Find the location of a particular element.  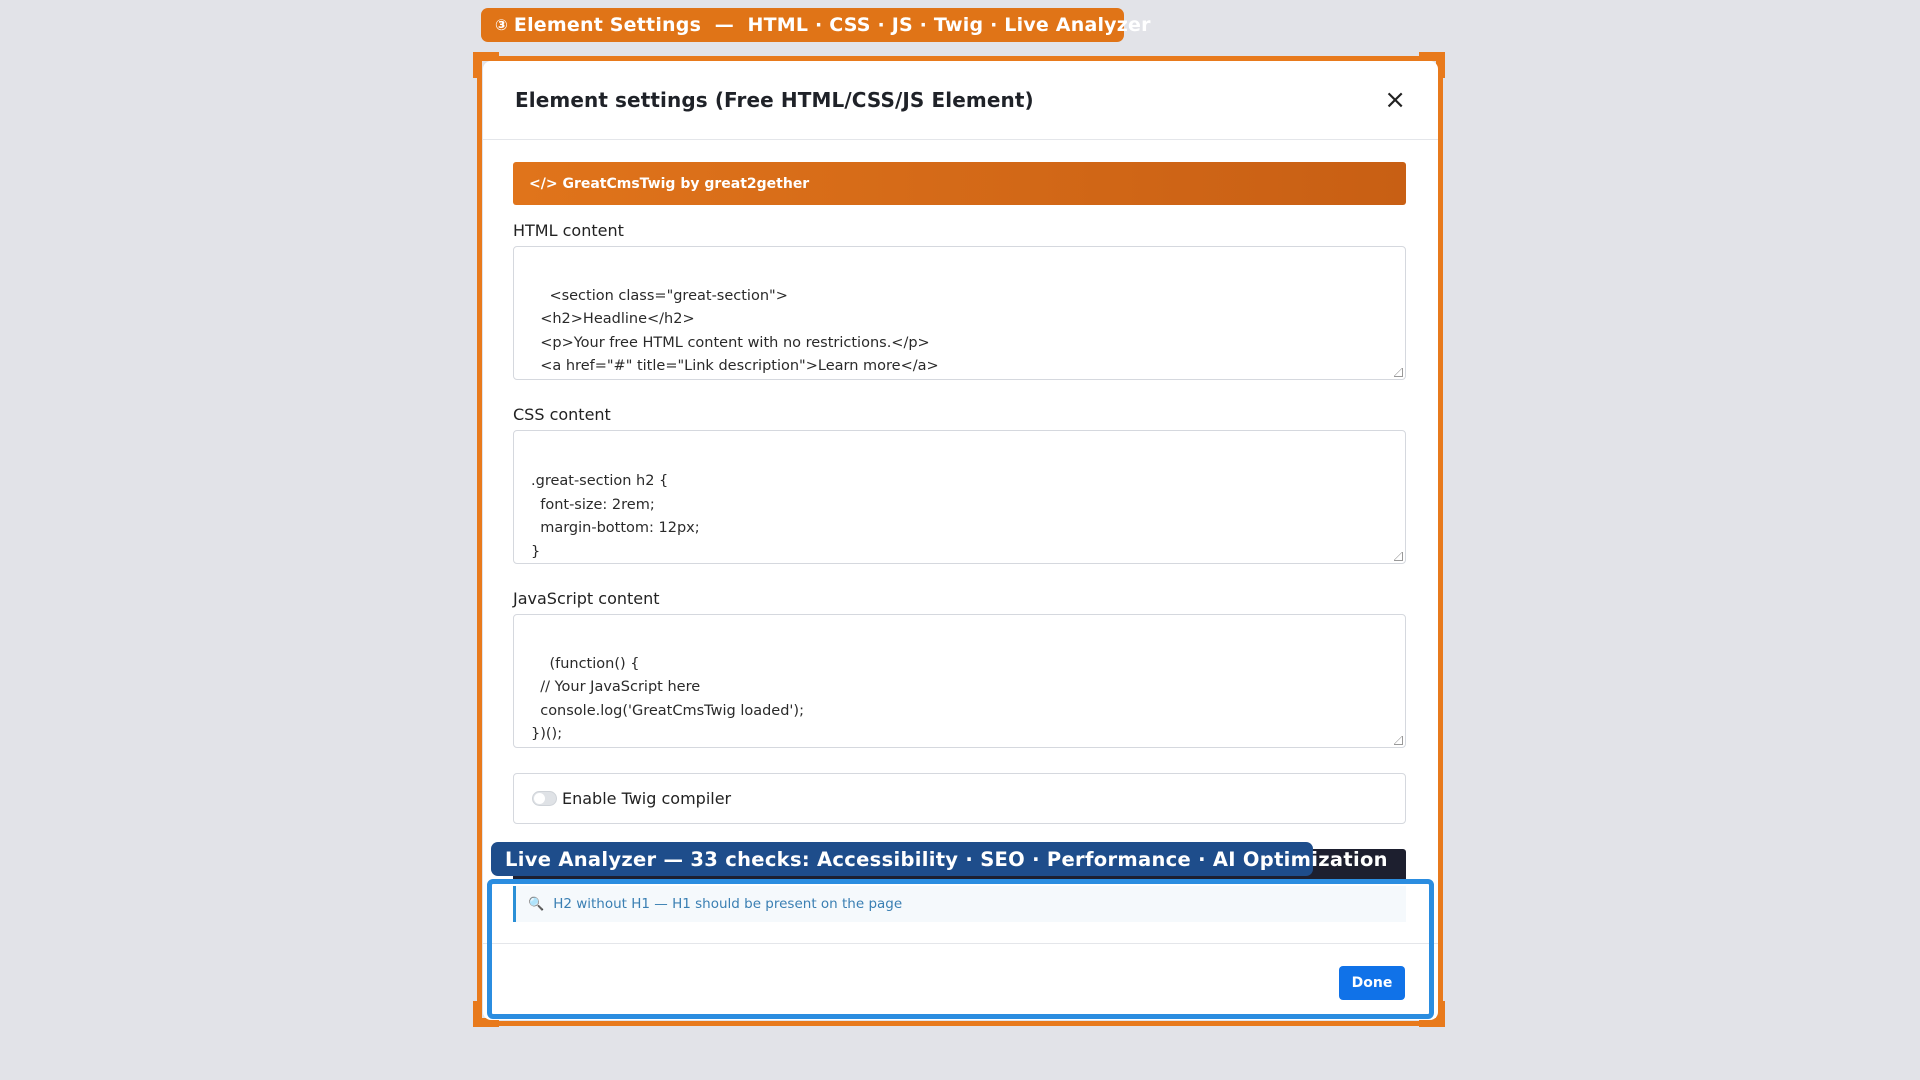

close-icon: × is located at coordinates (1395, 100).